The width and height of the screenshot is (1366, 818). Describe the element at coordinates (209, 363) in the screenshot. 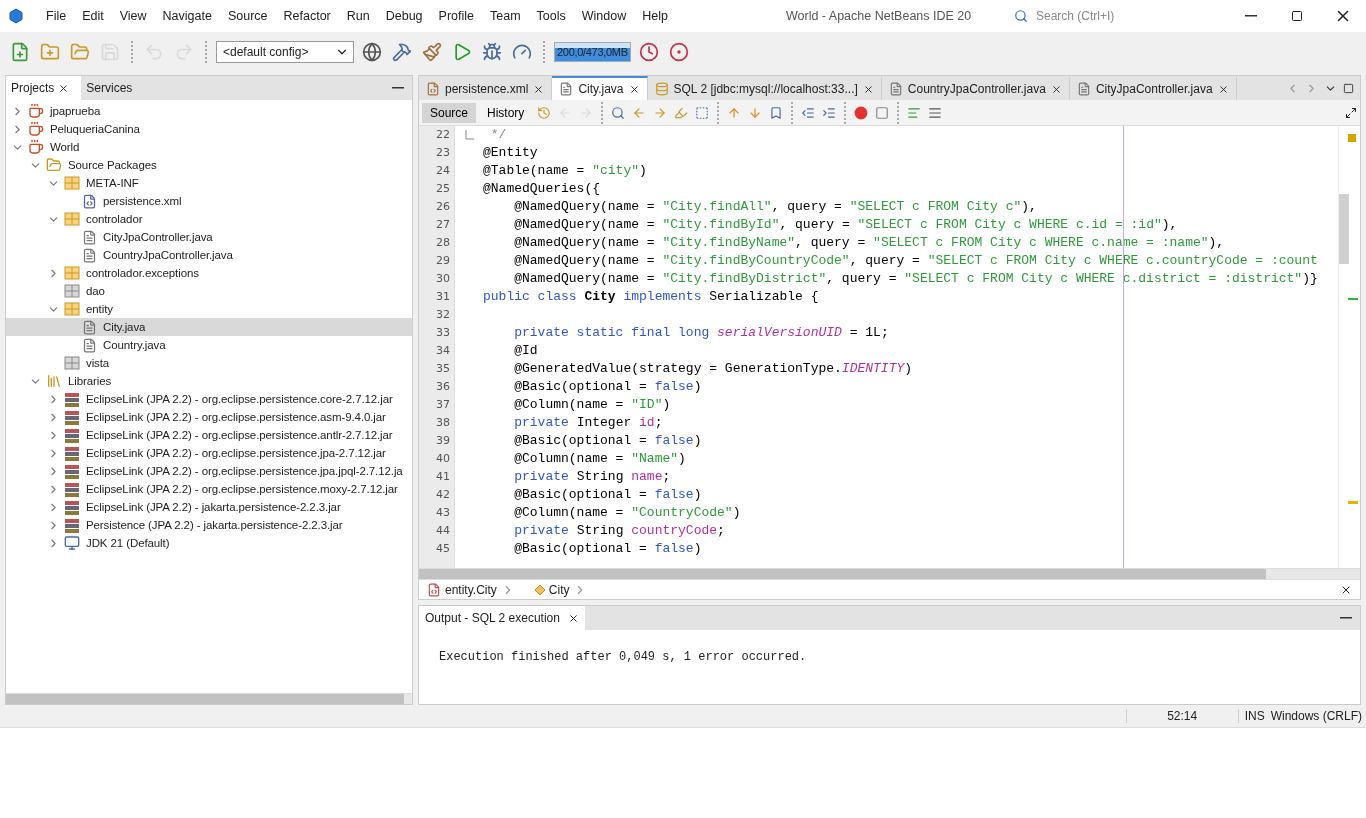

I see `tree-item: vista` at that location.